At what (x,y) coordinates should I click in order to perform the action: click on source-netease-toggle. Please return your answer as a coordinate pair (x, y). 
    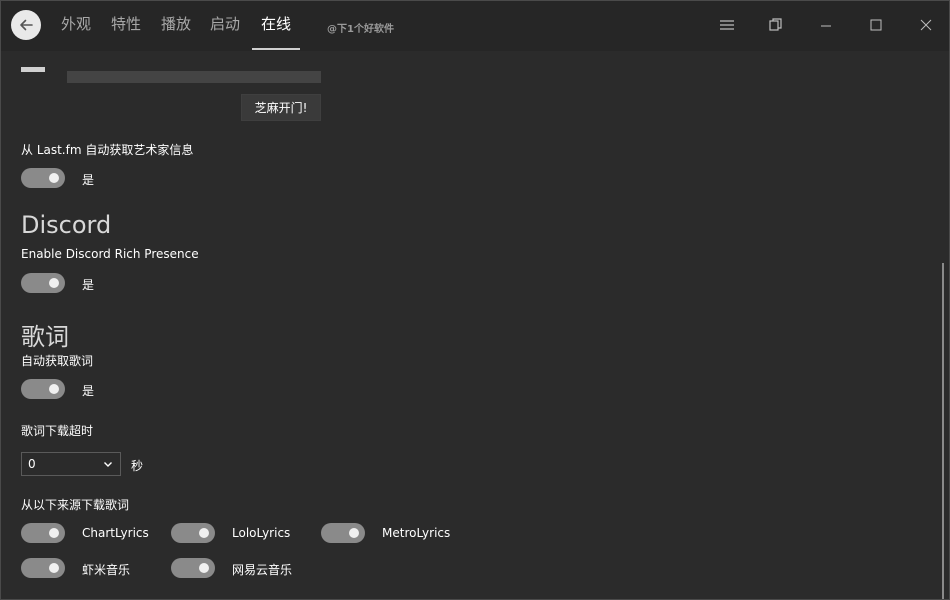
    Looking at the image, I should click on (193, 568).